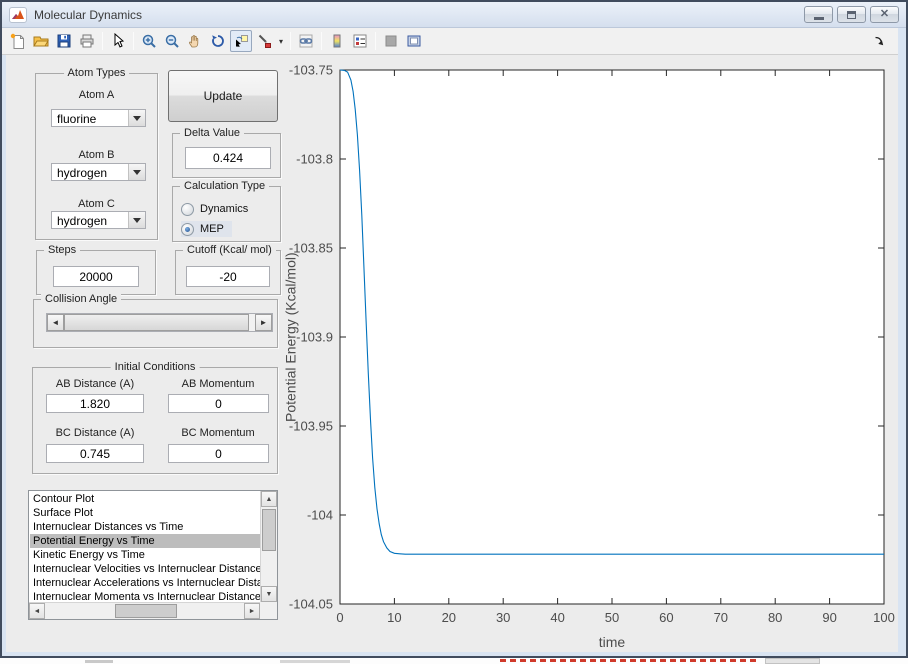 The image size is (908, 664). Describe the element at coordinates (360, 41) in the screenshot. I see `insert-legend-button` at that location.